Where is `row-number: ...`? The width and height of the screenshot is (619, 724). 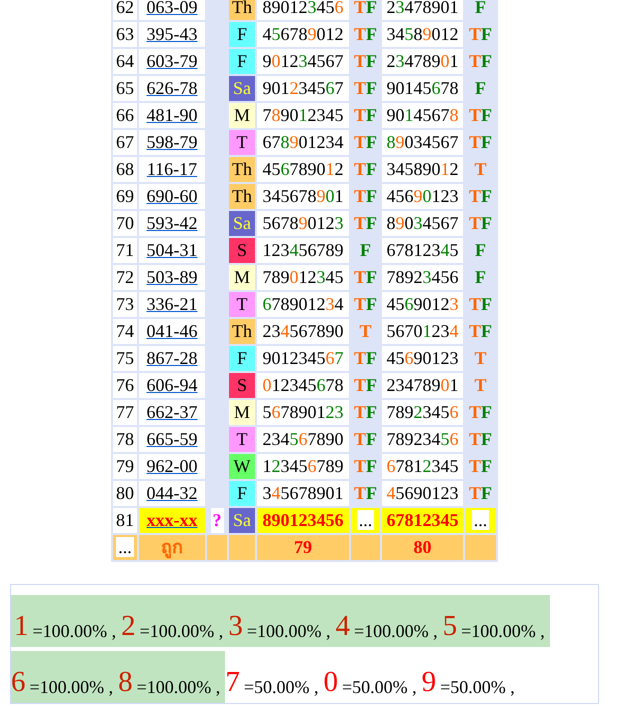
row-number: ... is located at coordinates (125, 547).